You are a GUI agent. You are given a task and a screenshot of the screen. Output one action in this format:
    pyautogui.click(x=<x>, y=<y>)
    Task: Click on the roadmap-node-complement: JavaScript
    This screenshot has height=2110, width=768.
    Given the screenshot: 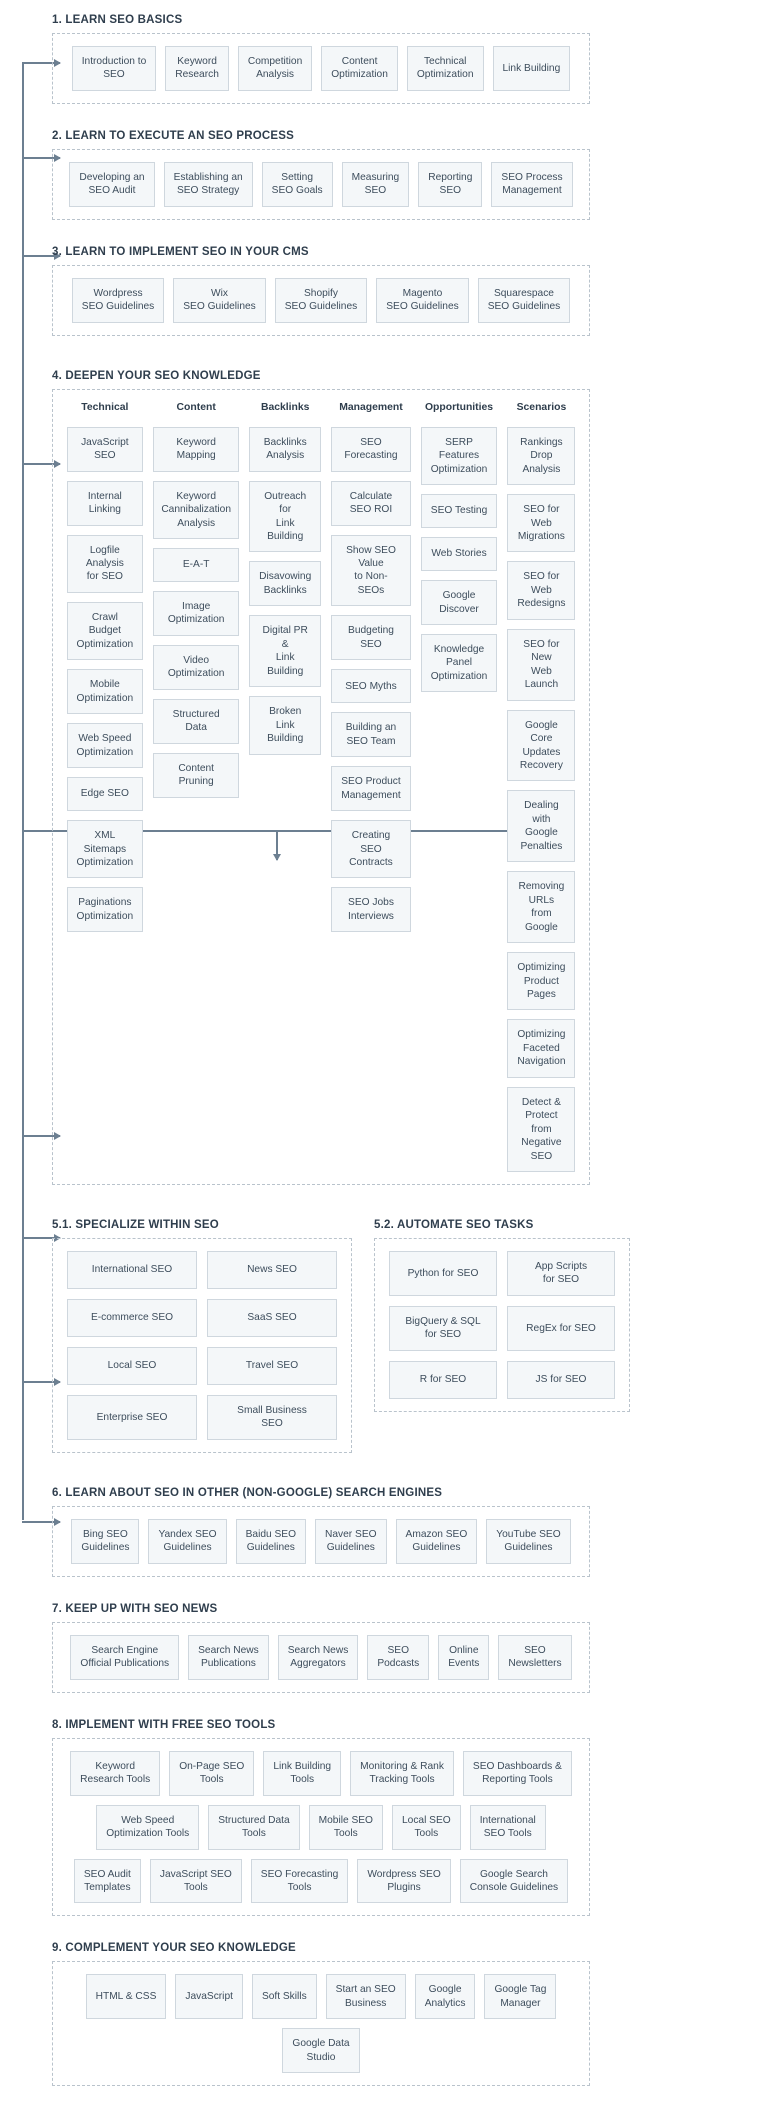 What is the action you would take?
    pyautogui.click(x=209, y=1997)
    